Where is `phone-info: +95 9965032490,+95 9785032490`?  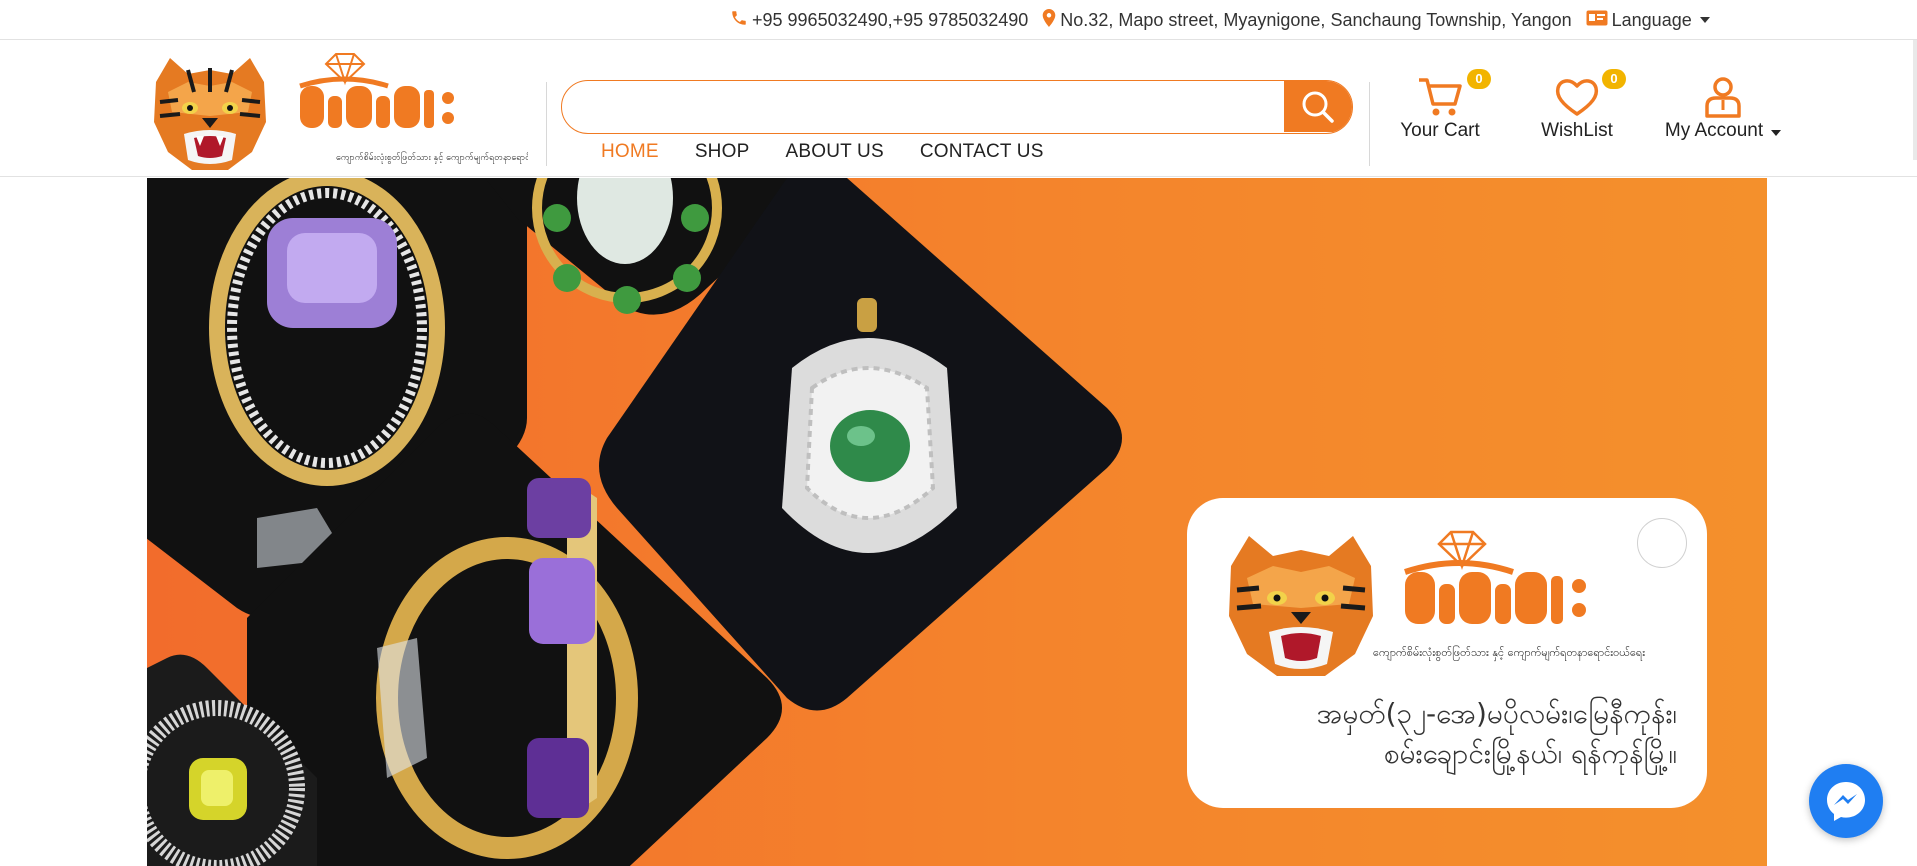 phone-info: +95 9965032490,+95 9785032490 is located at coordinates (879, 20).